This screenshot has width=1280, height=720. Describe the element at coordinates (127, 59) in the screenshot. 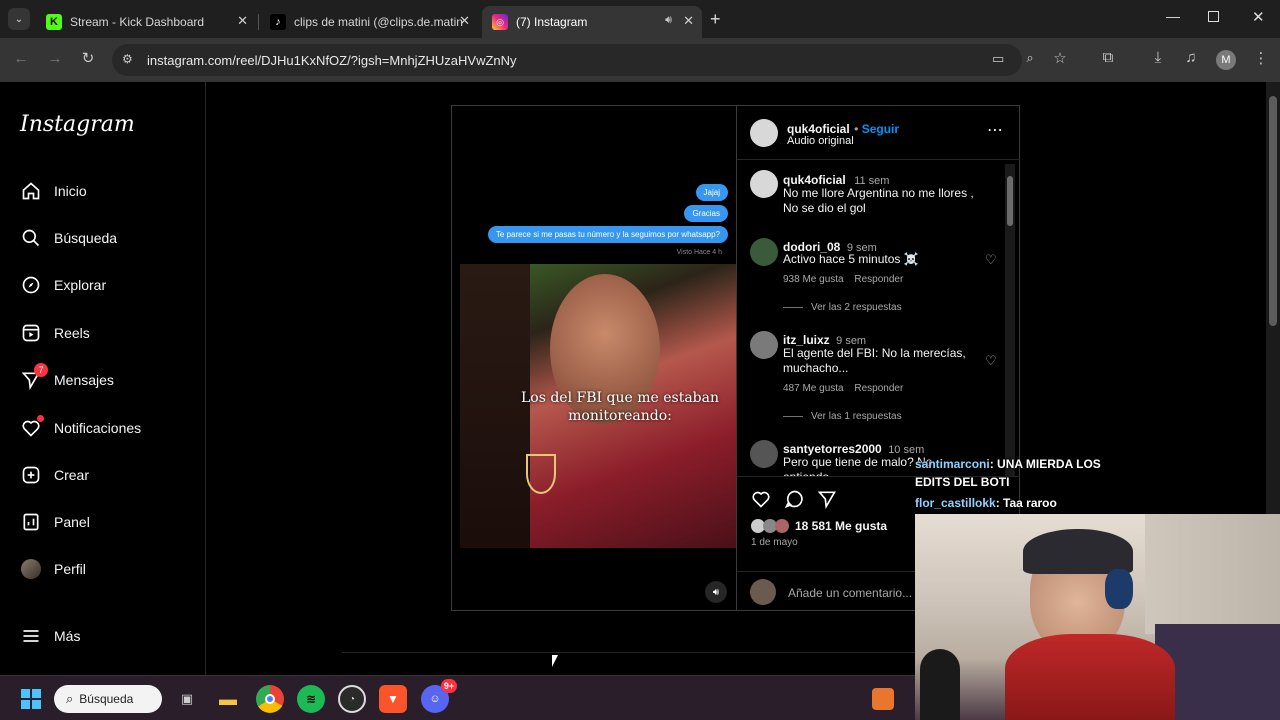

I see `site-info-icon: ⚙` at that location.